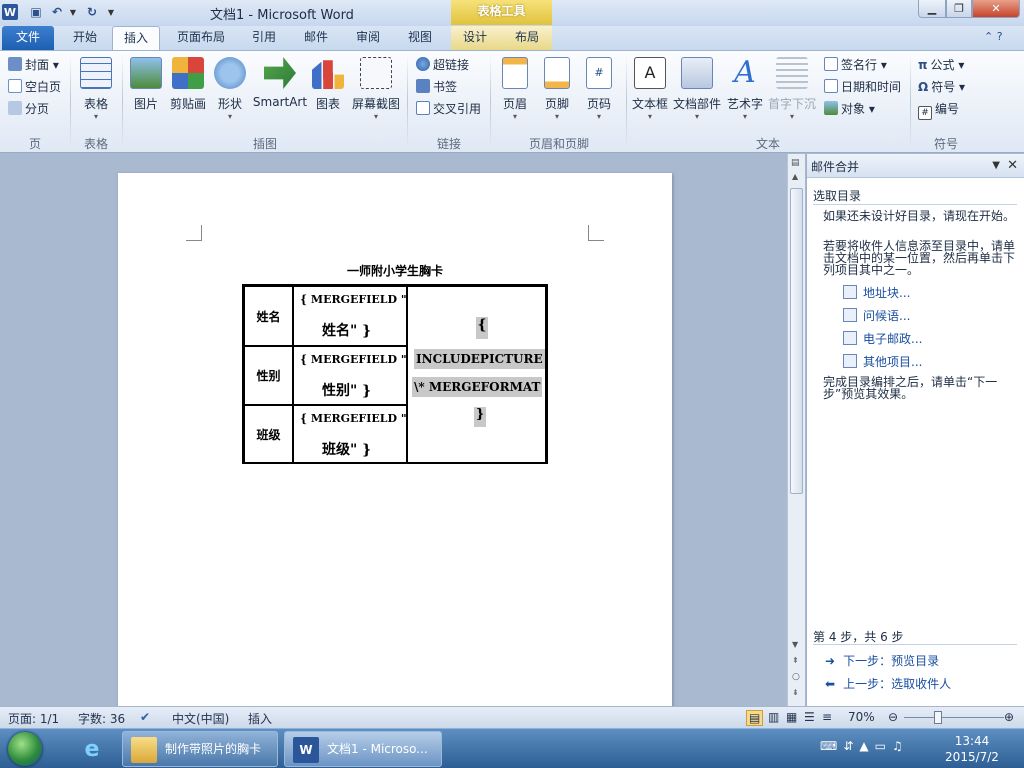 This screenshot has height=768, width=1024. What do you see at coordinates (745, 93) in the screenshot?
I see `wordart-button: A 艺术字 ▾` at bounding box center [745, 93].